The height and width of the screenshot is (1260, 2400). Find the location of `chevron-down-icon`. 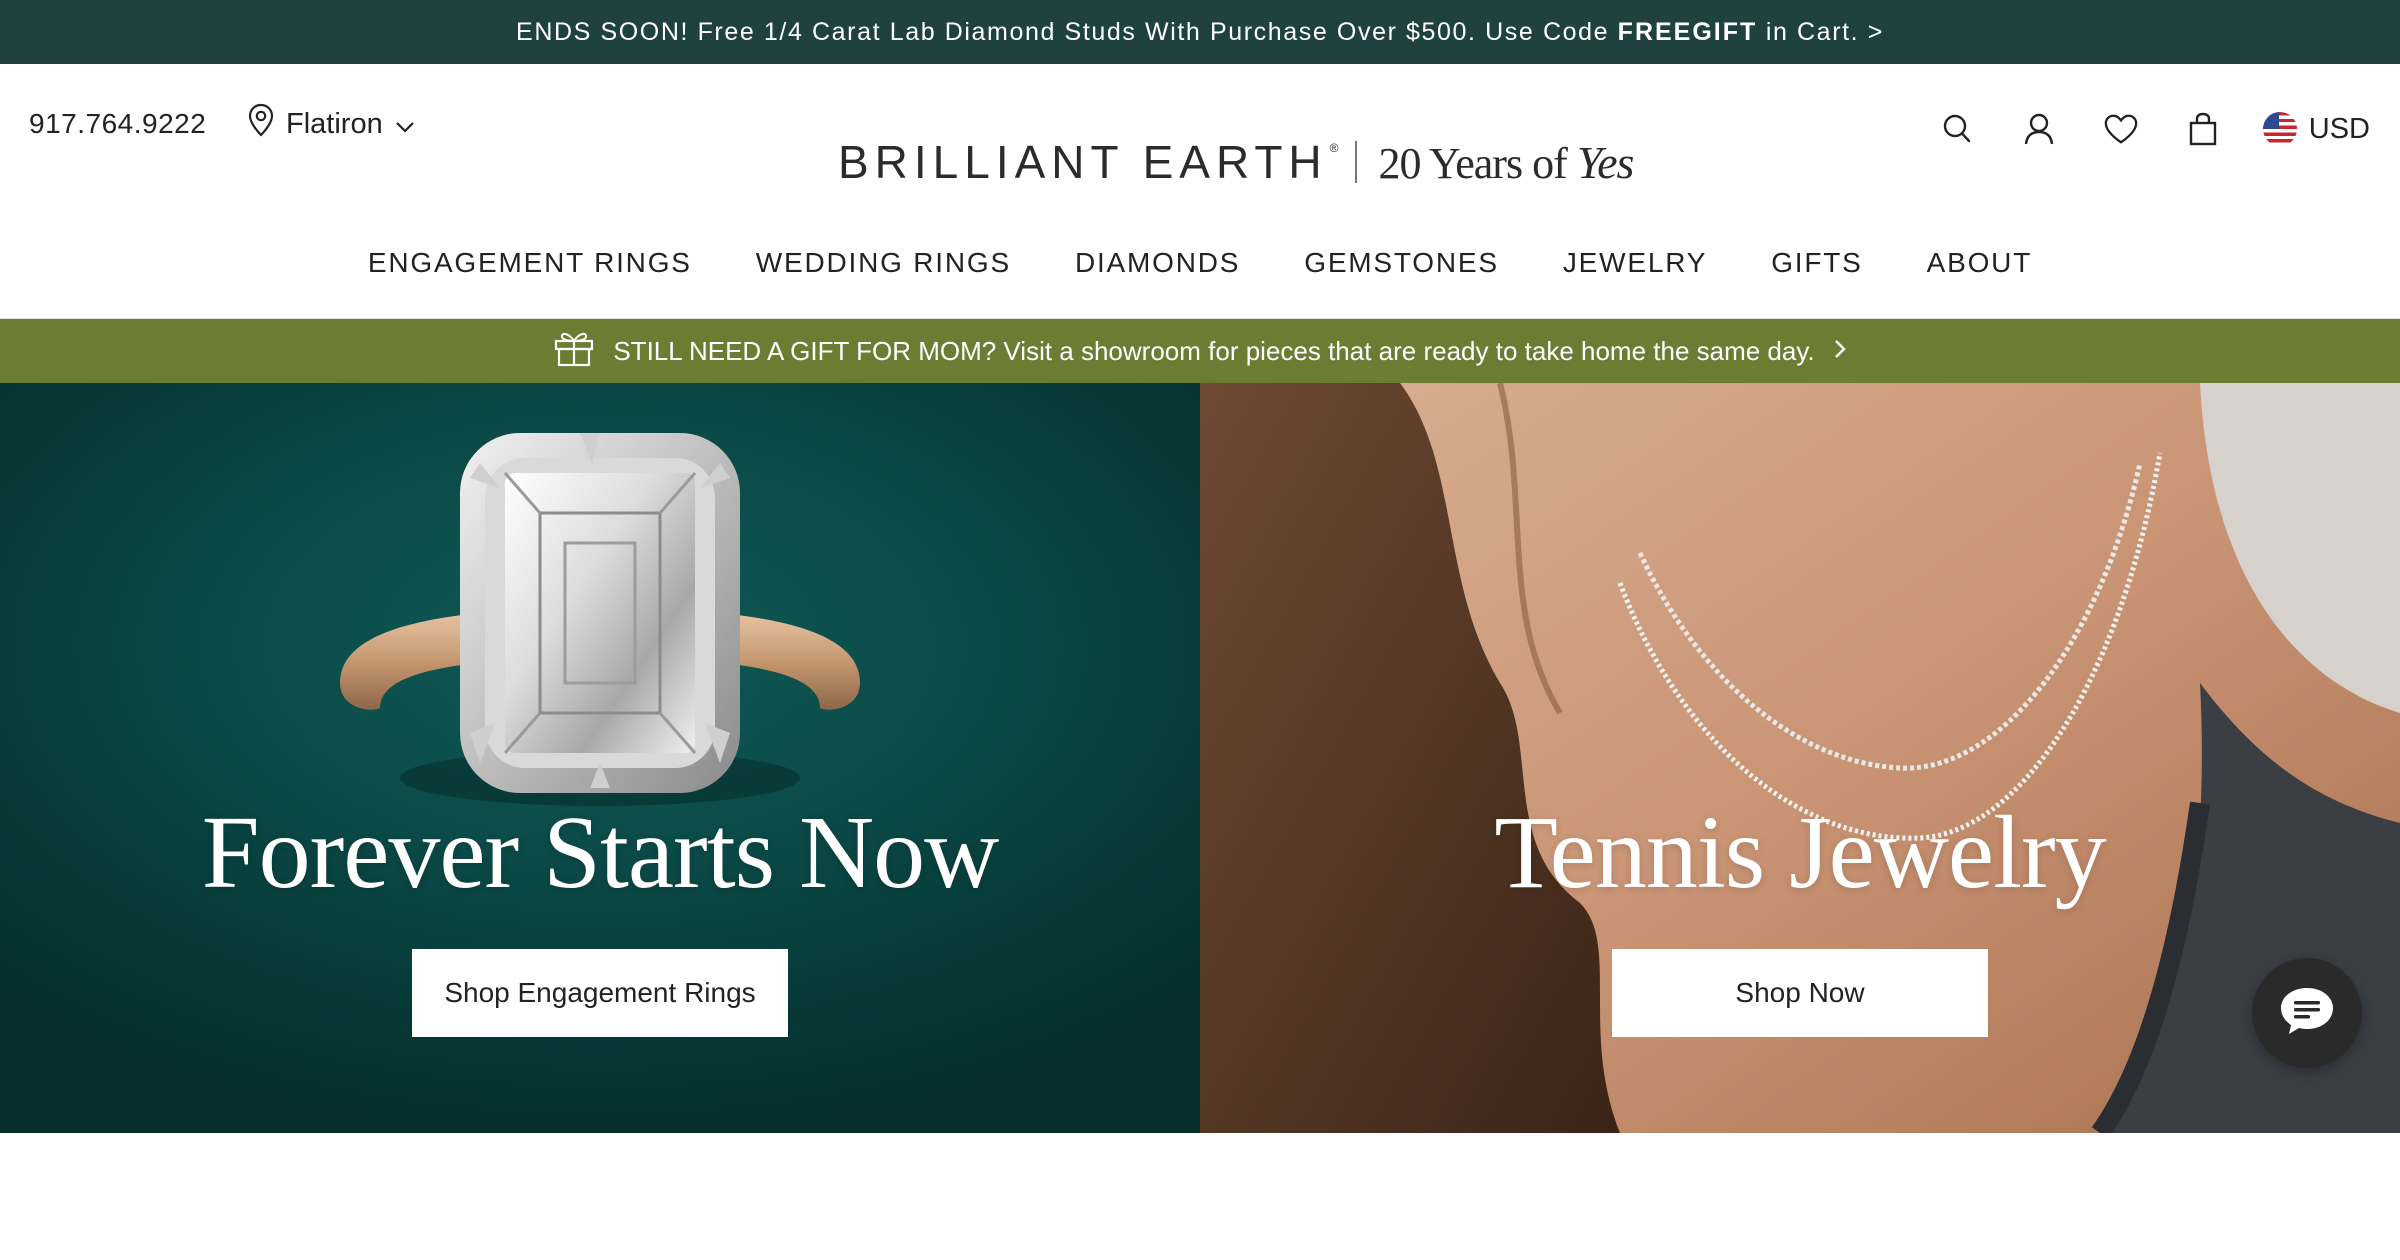

chevron-down-icon is located at coordinates (405, 124).